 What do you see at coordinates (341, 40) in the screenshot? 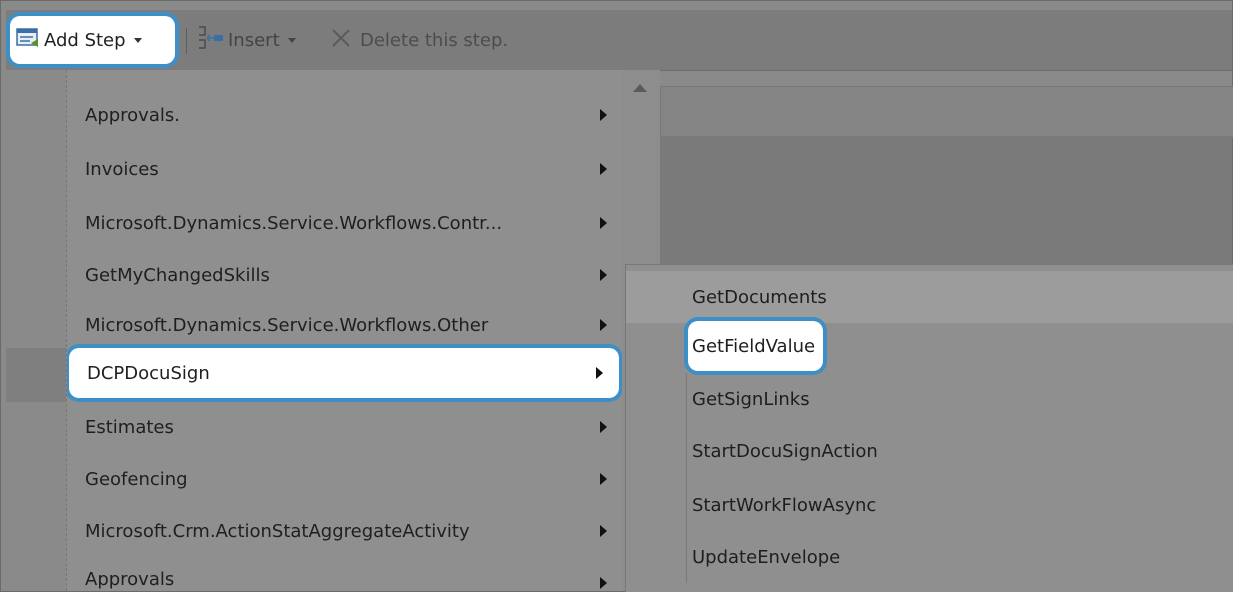
I see `close-icon` at bounding box center [341, 40].